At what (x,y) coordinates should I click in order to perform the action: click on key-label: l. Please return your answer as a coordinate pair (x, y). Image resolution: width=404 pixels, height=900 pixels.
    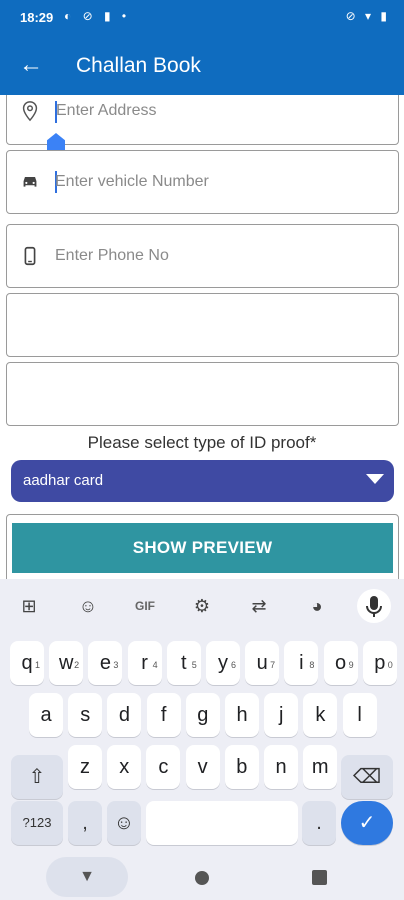
    Looking at the image, I should click on (359, 715).